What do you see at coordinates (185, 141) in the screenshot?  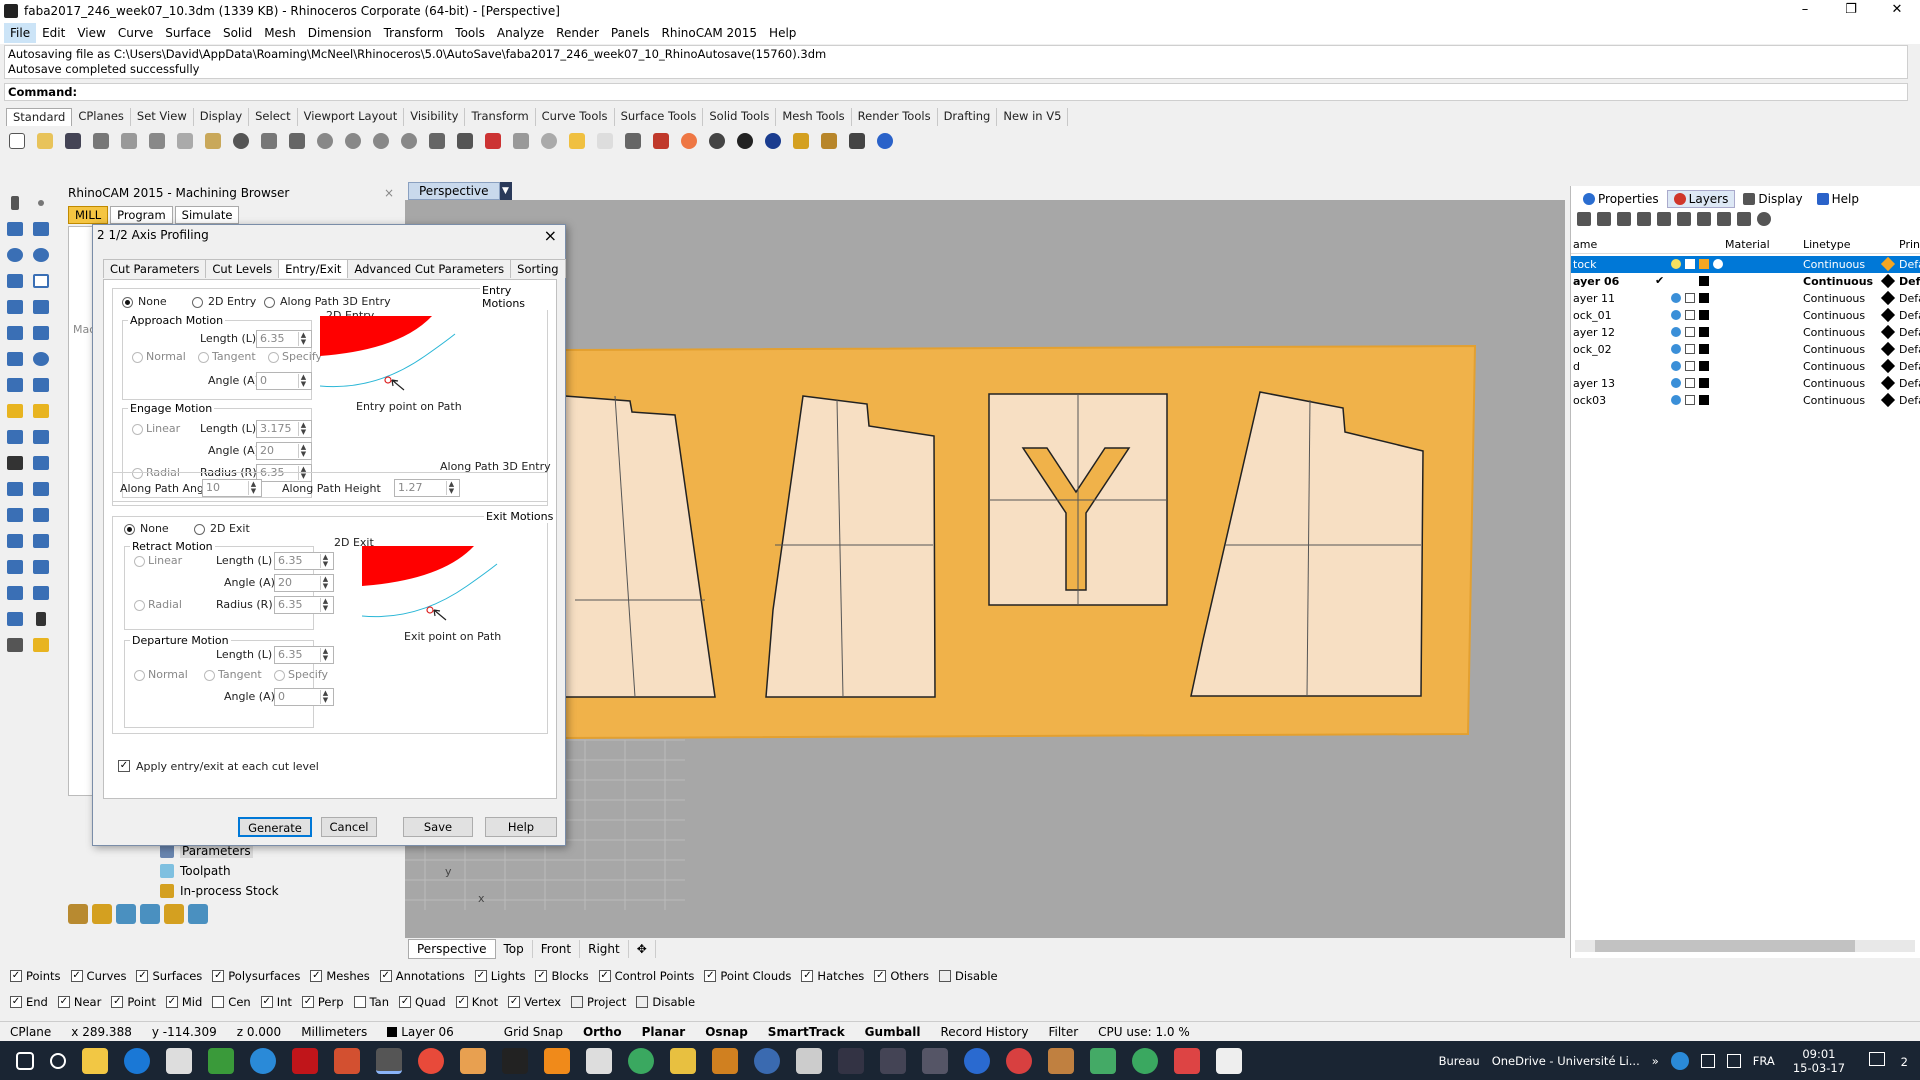 I see `copy-icon` at bounding box center [185, 141].